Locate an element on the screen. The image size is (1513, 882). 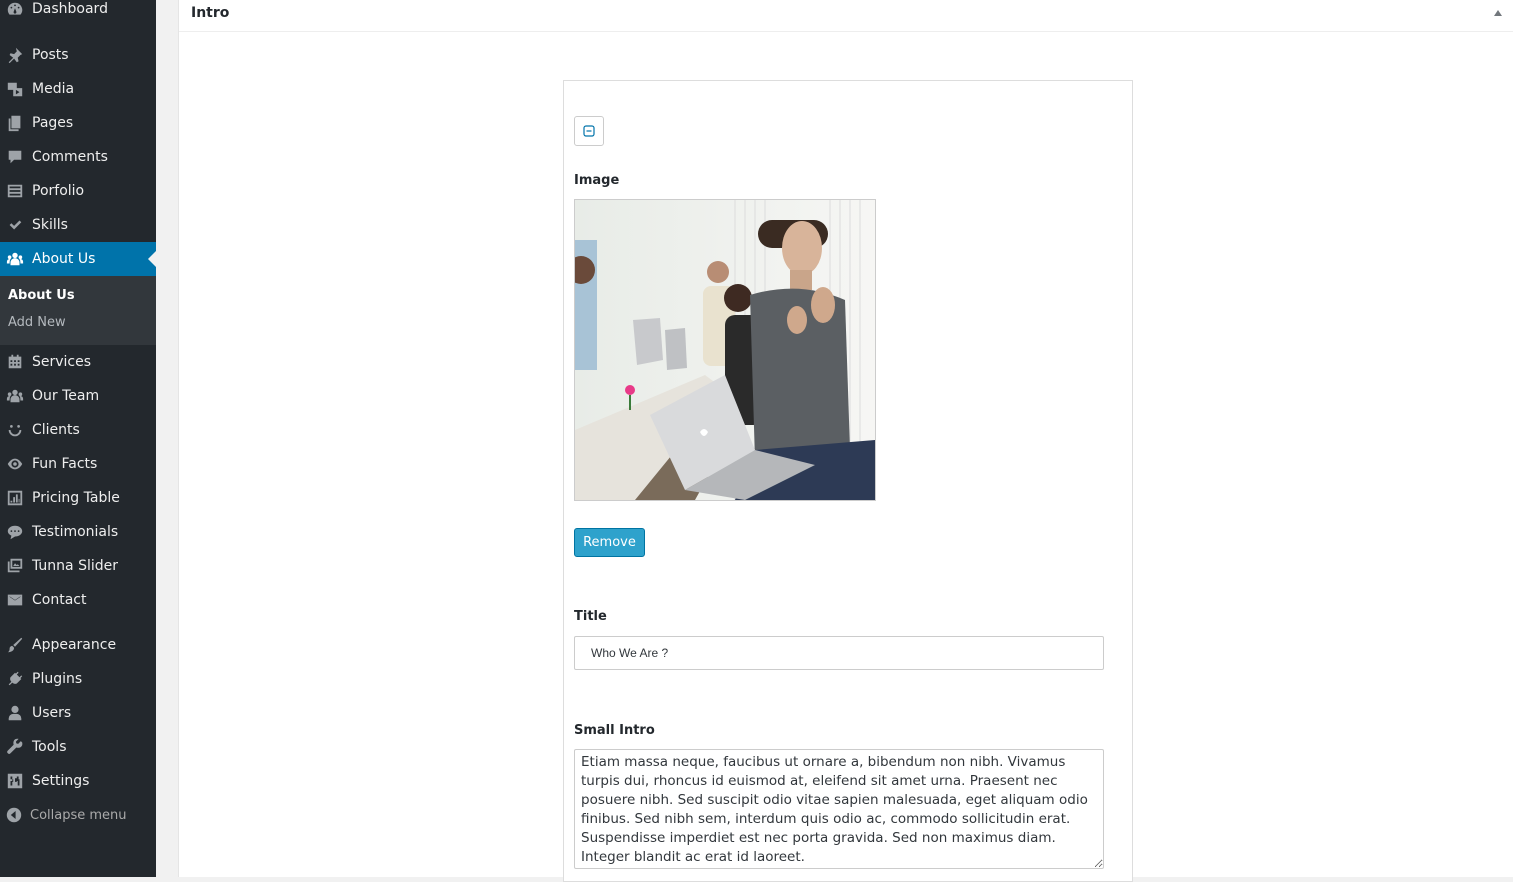
pushpin-icon is located at coordinates (15, 55).